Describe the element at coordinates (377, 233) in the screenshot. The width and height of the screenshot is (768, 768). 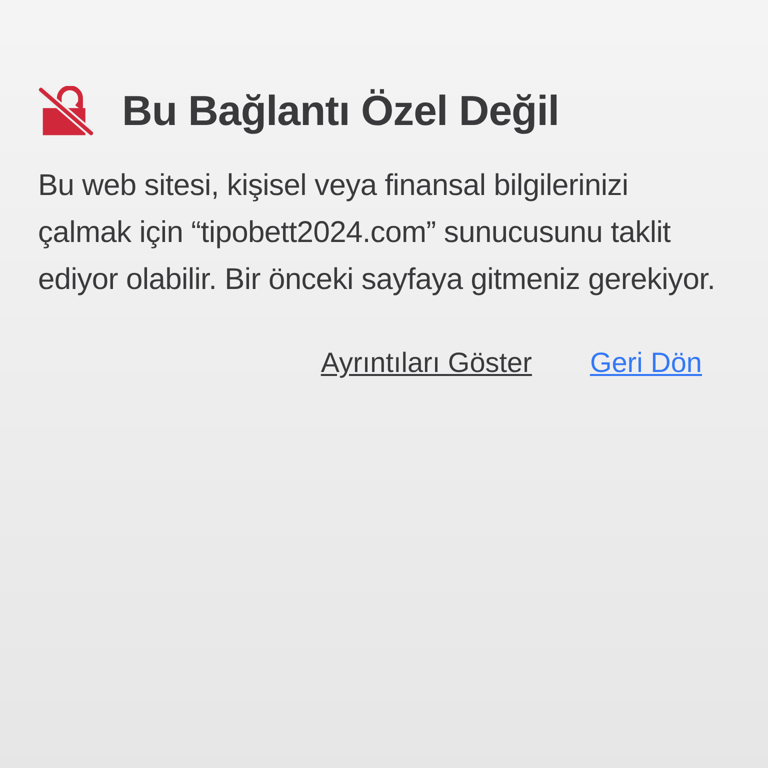
I see `warning-message: Bu web sitesi, kişisel veya finansal bilgilerinizi çalmak için “tipobett2024.com” sunucusunu taklit ediyor olabilir. Bir önceki sayfaya gitmeniz gerekiyor.` at that location.